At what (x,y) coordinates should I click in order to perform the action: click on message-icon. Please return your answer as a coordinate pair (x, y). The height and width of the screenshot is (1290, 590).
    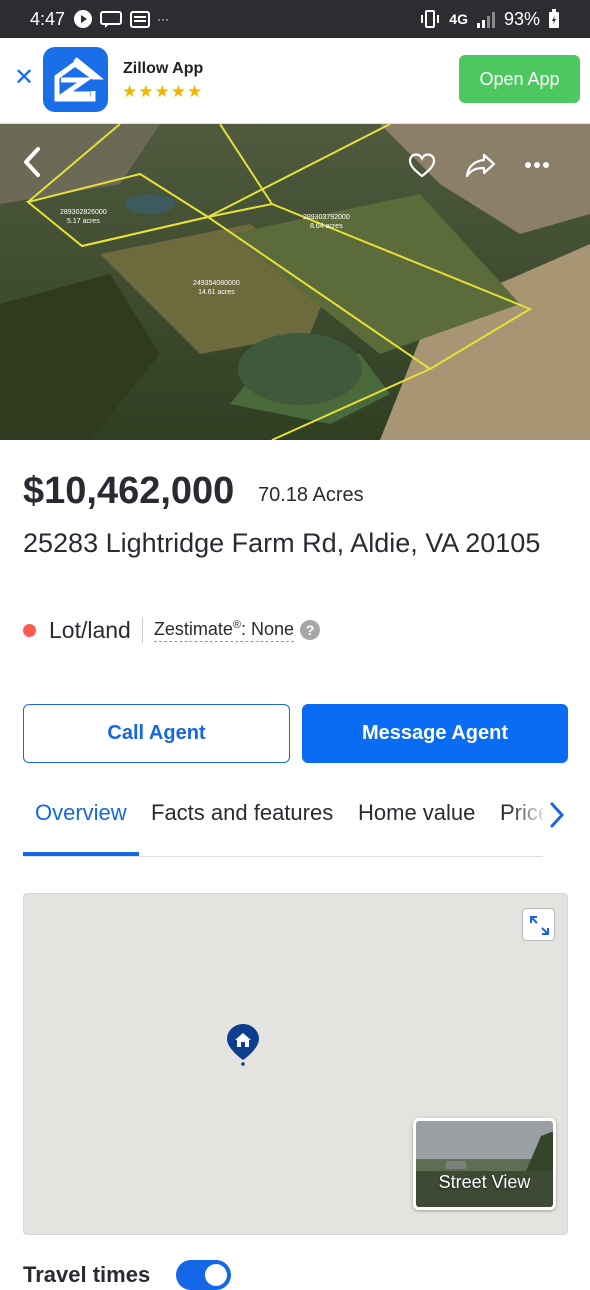
    Looking at the image, I should click on (111, 19).